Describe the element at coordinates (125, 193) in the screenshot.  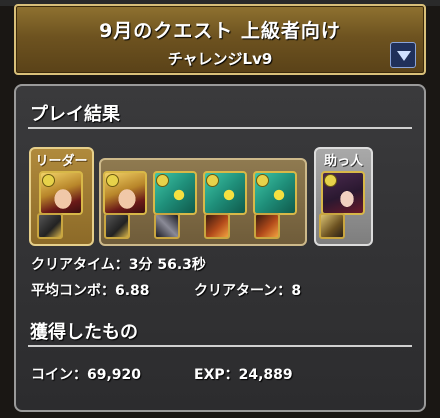
I see `sub-monster-1-icon` at that location.